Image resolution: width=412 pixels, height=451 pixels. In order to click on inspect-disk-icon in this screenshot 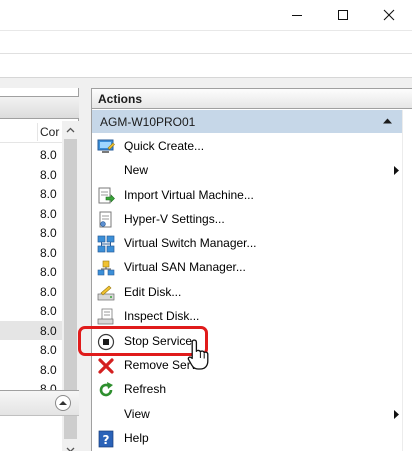, I will do `click(106, 317)`.